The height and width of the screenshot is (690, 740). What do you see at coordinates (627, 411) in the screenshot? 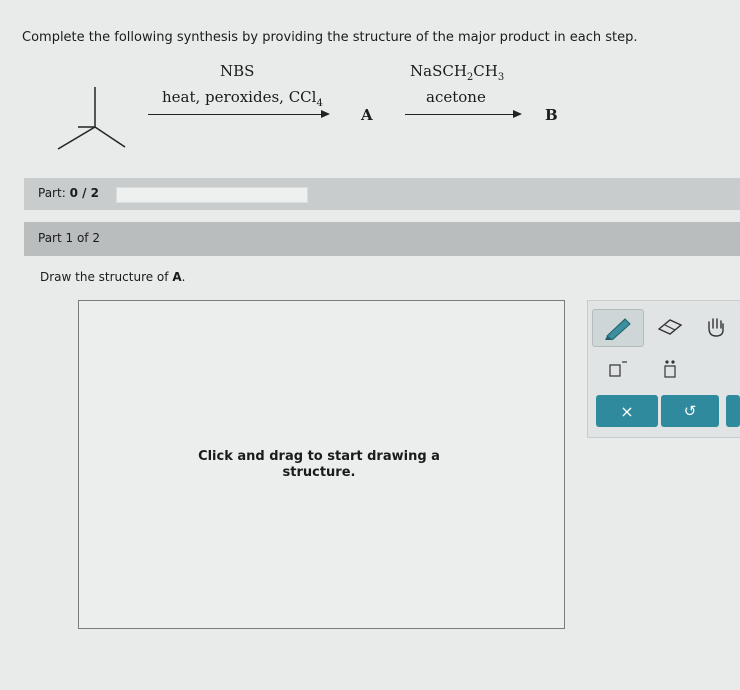
I see `clear-button: ×` at bounding box center [627, 411].